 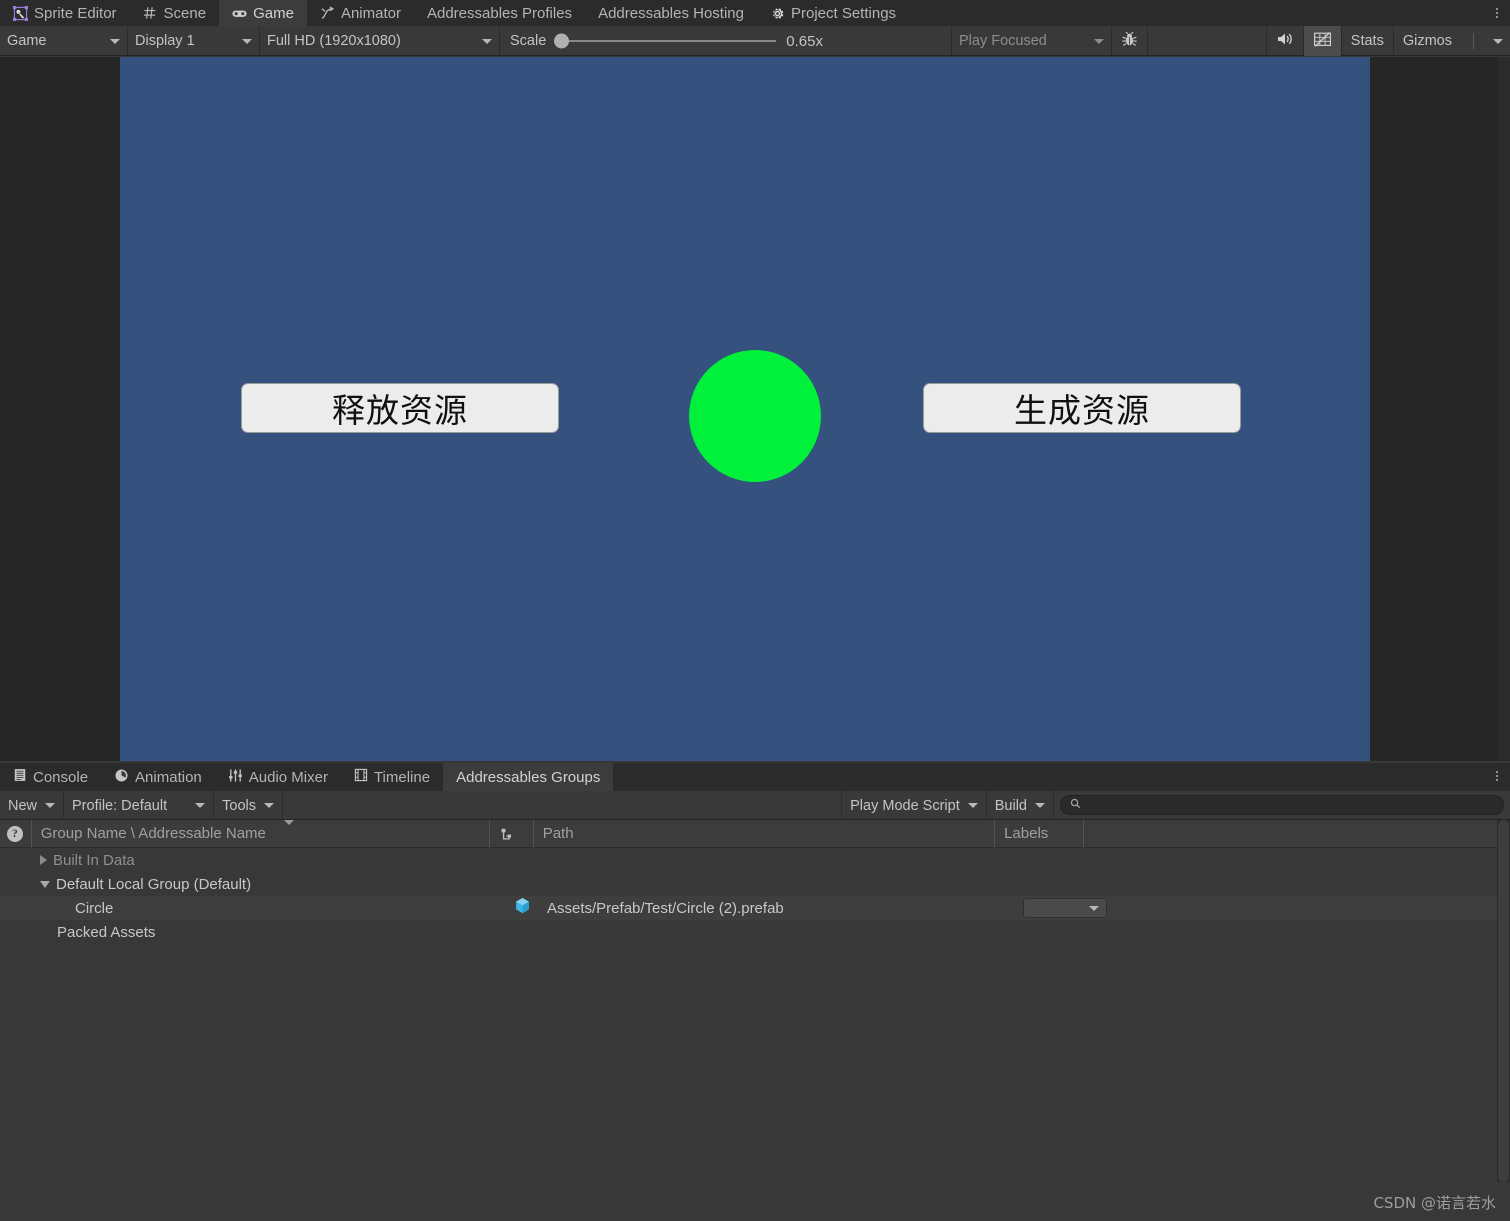 What do you see at coordinates (511, 833) in the screenshot?
I see `column-header-type-icon` at bounding box center [511, 833].